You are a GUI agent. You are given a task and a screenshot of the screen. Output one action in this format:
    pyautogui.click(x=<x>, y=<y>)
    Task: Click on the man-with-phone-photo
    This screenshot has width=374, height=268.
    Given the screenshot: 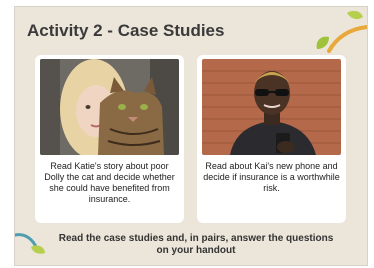 What is the action you would take?
    pyautogui.click(x=271, y=107)
    